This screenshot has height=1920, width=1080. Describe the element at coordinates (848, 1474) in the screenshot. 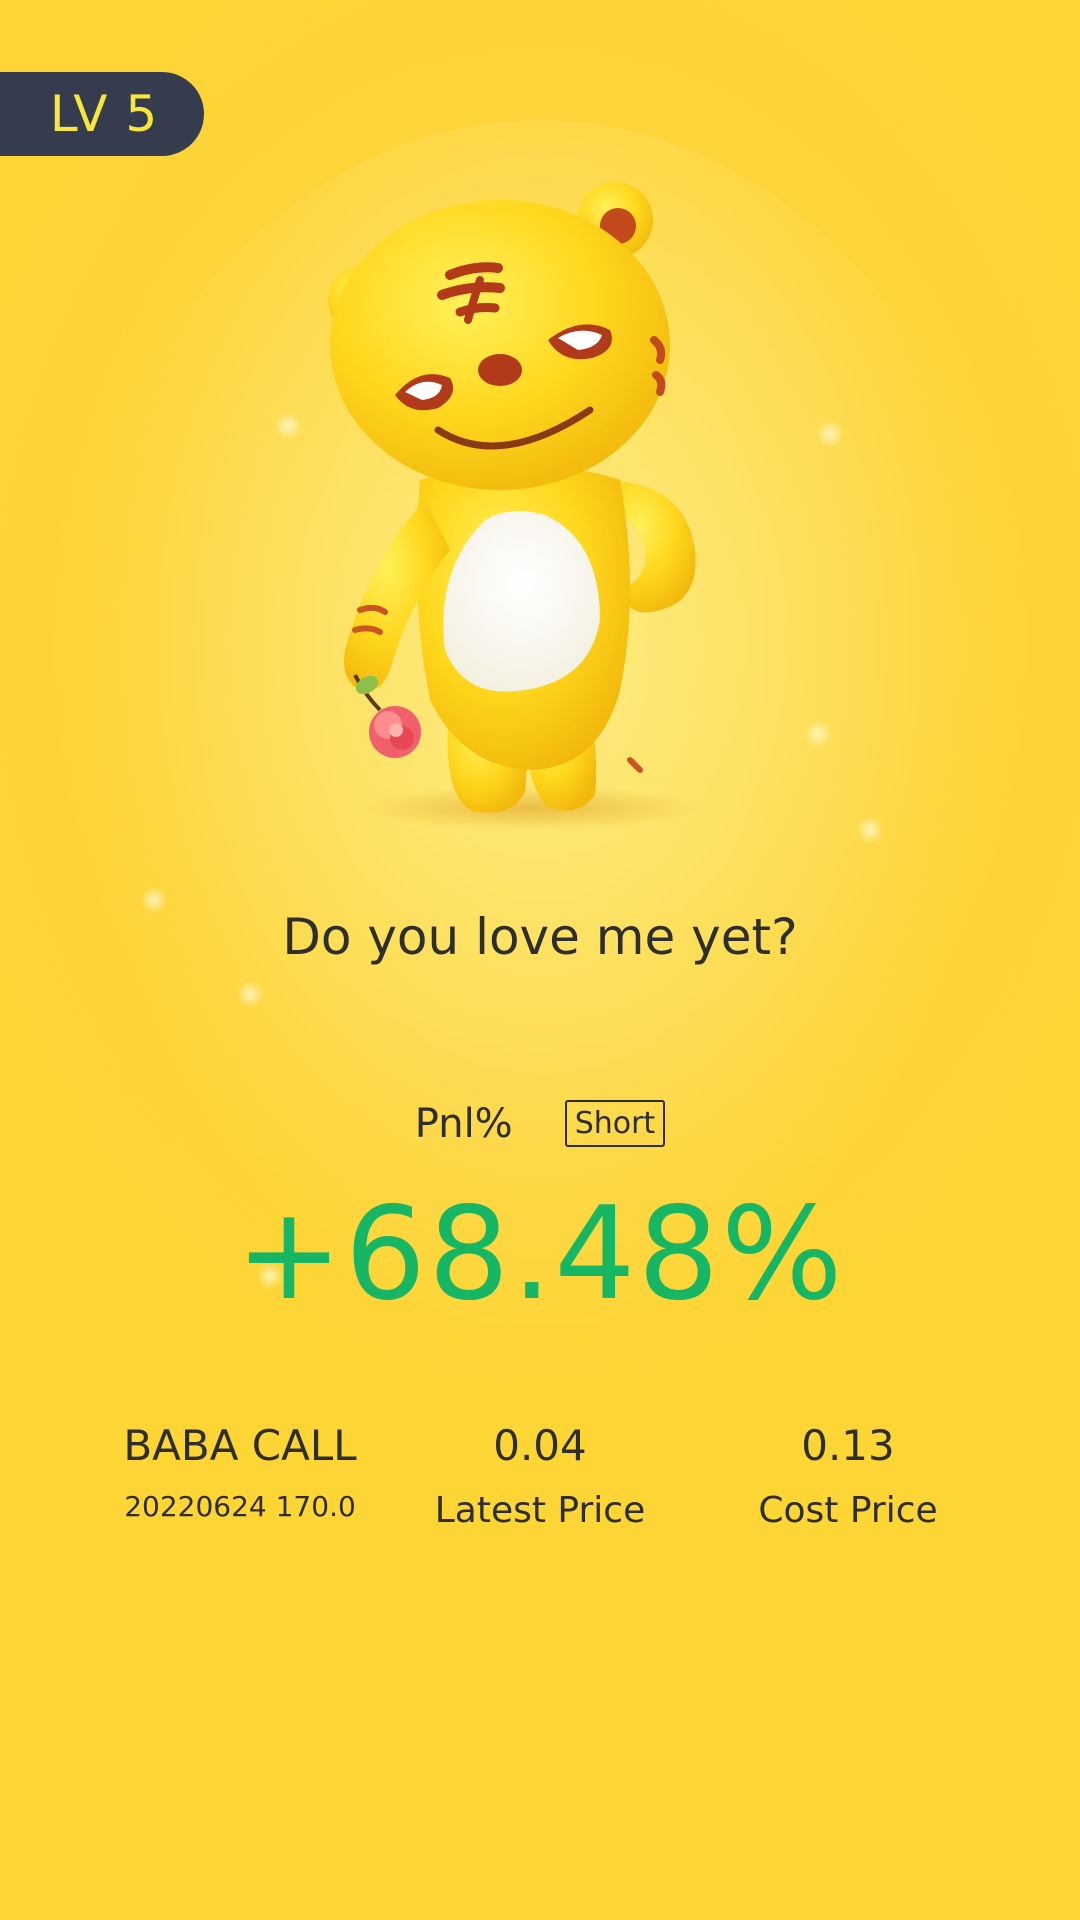

I see `cost-price: 0.13 Cost Price` at that location.